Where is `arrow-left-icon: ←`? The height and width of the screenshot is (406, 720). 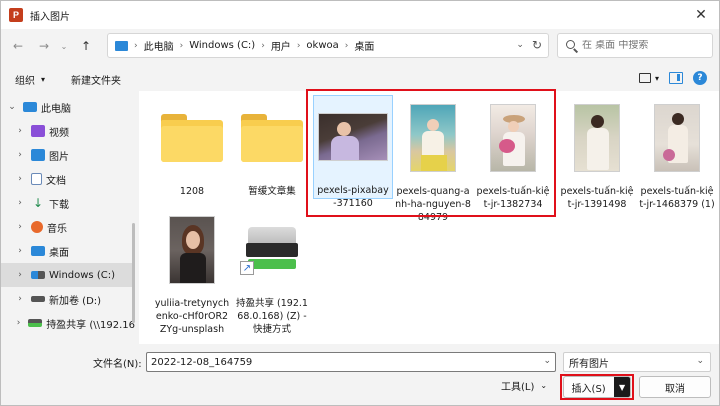 arrow-left-icon: ← is located at coordinates (18, 46).